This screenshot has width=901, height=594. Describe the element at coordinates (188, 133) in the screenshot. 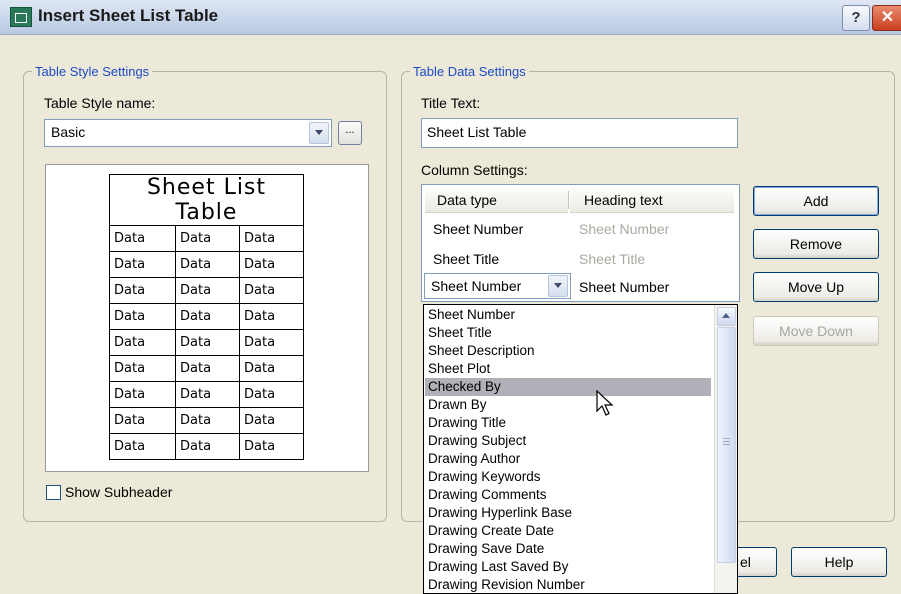

I see `table-style-select: Basic` at that location.